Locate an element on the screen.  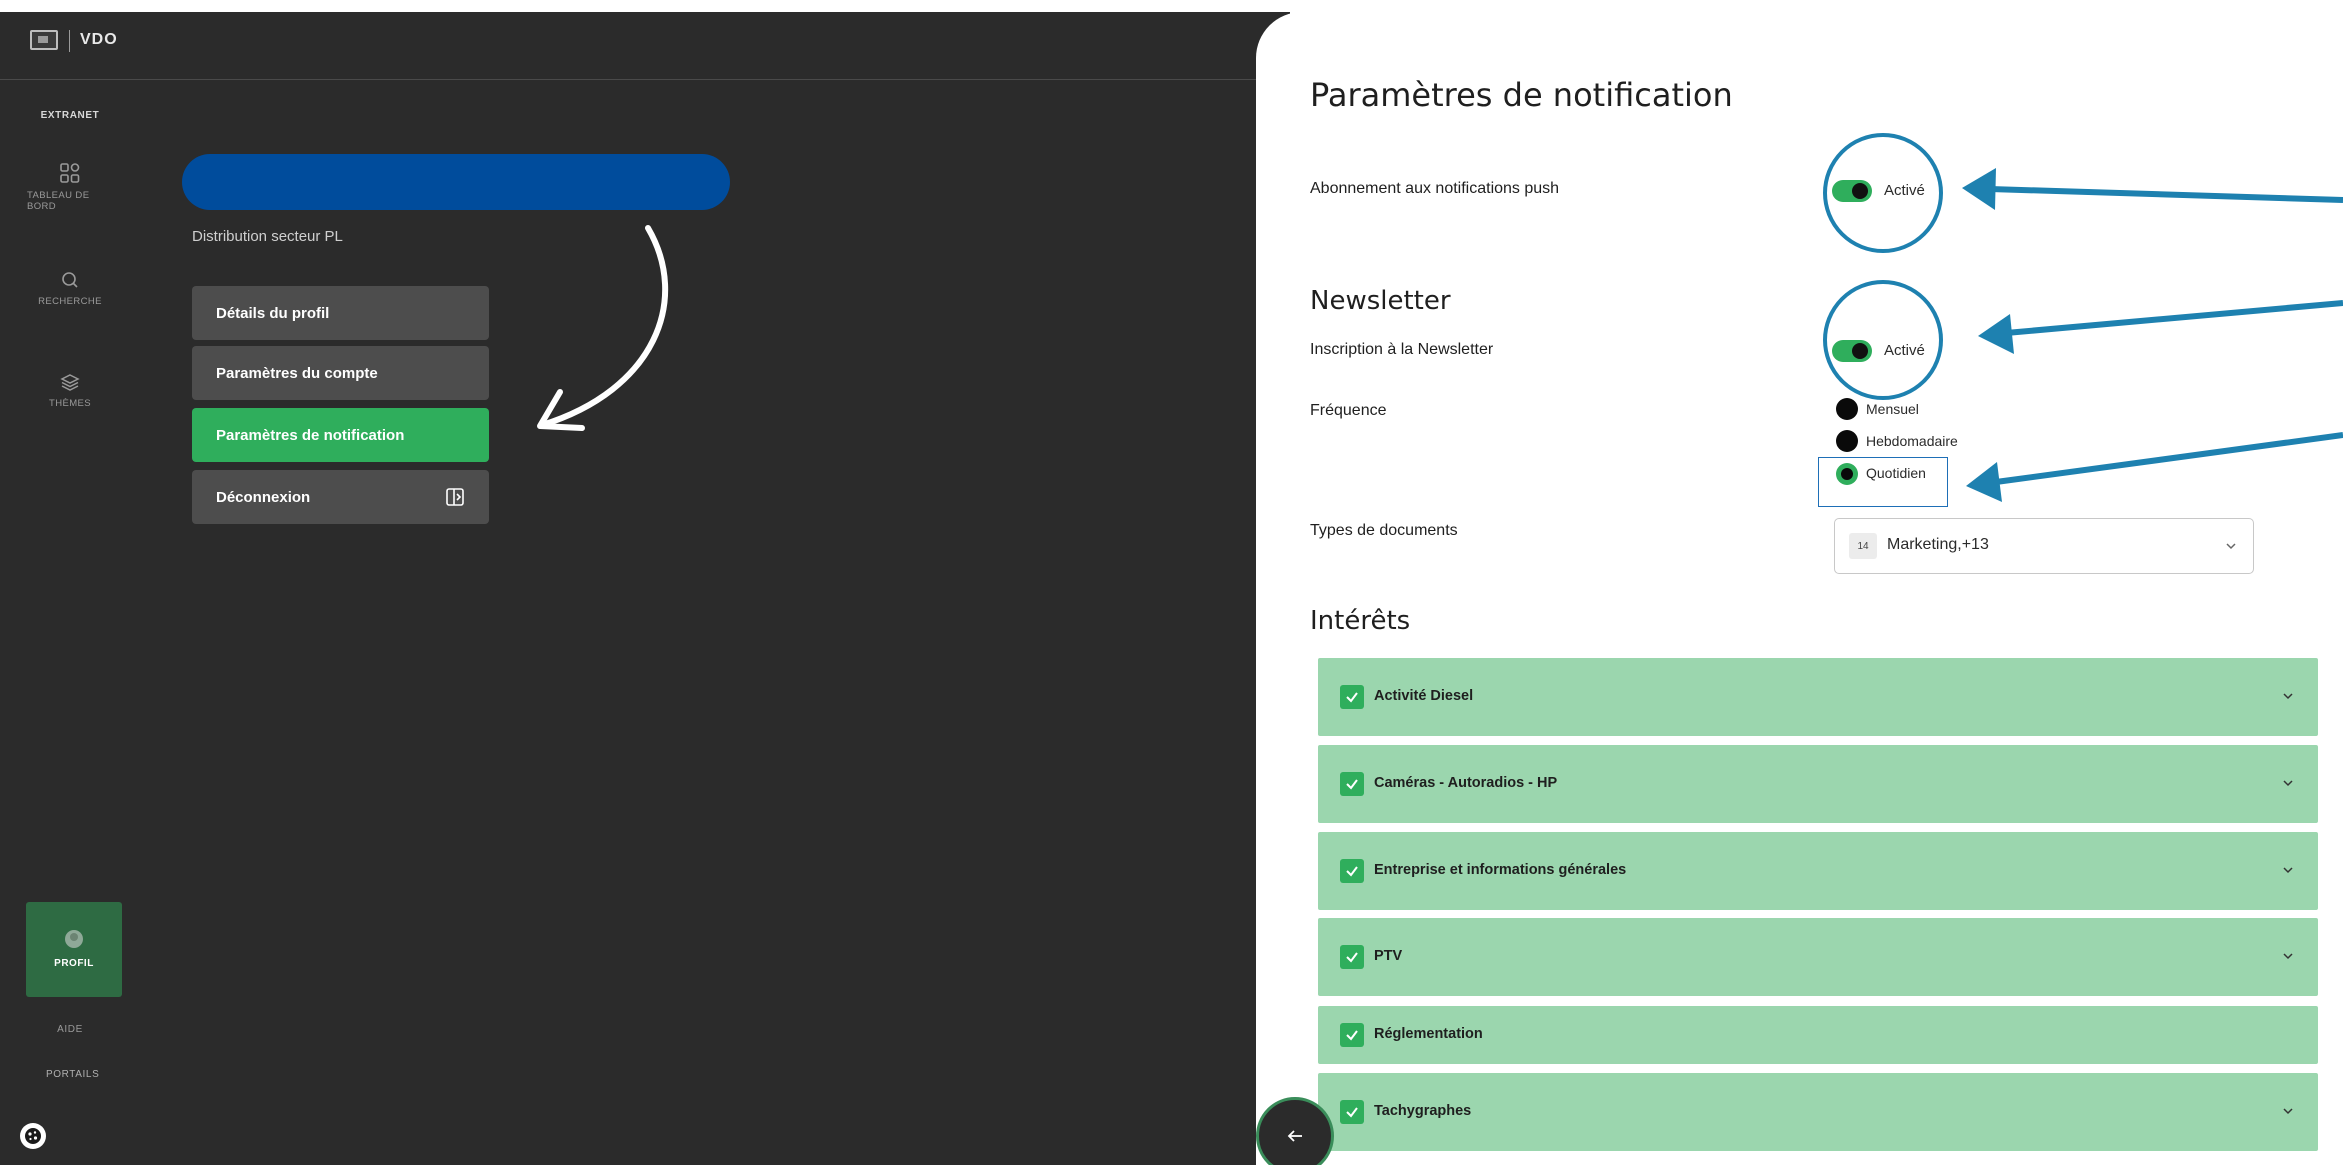
interest-label: Caméras - Autoradios - HP is located at coordinates (1466, 783).